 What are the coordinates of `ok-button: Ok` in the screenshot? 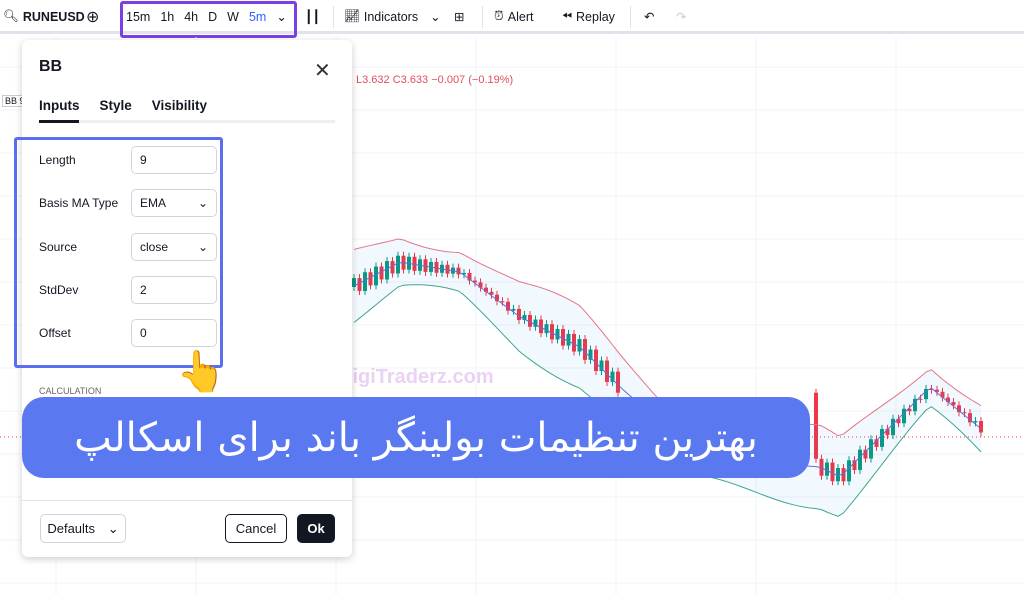 It's located at (316, 528).